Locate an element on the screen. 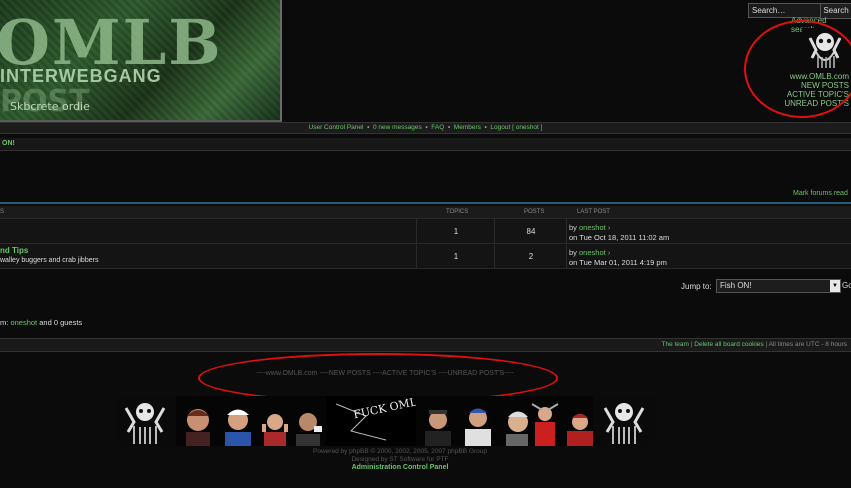 The height and width of the screenshot is (488, 851). chevron-down-icon: ▼ is located at coordinates (835, 286).